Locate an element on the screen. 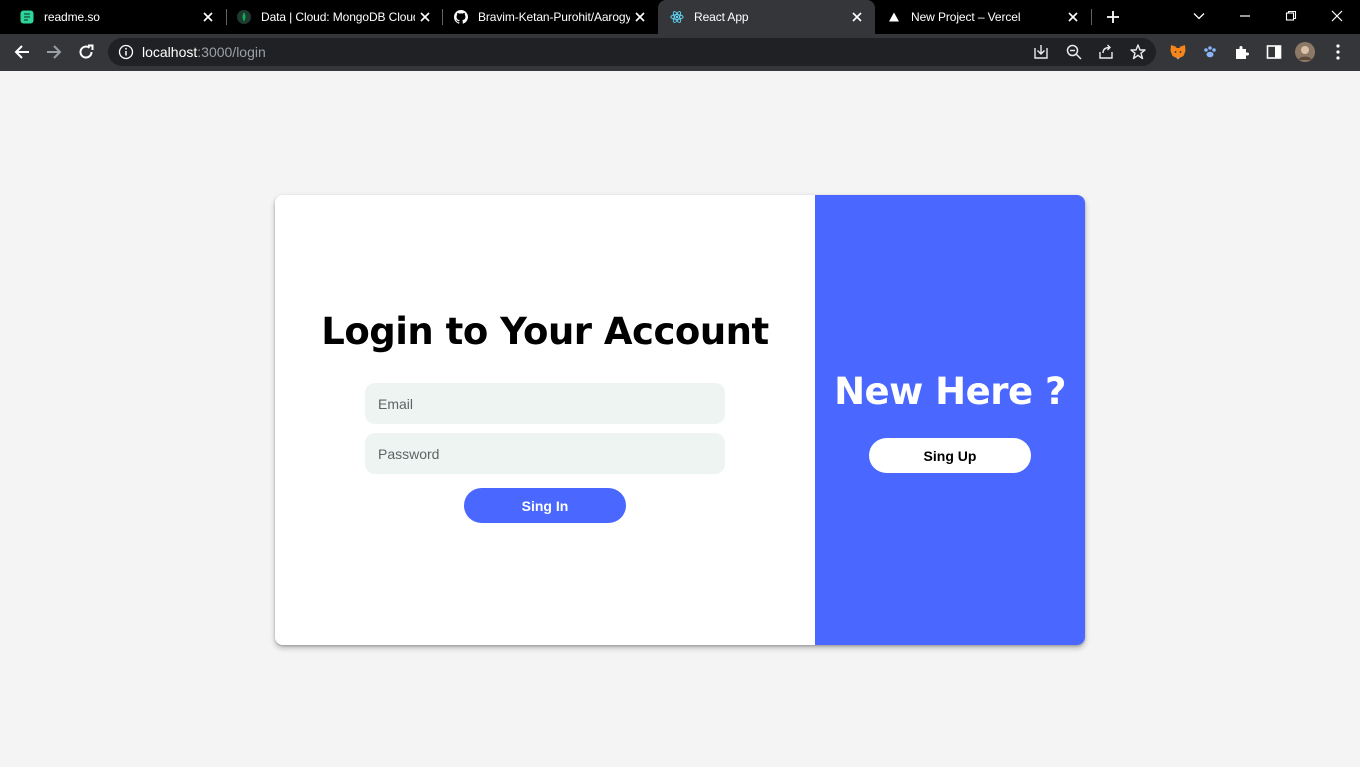 This screenshot has height=767, width=1360. plus-icon is located at coordinates (1113, 17).